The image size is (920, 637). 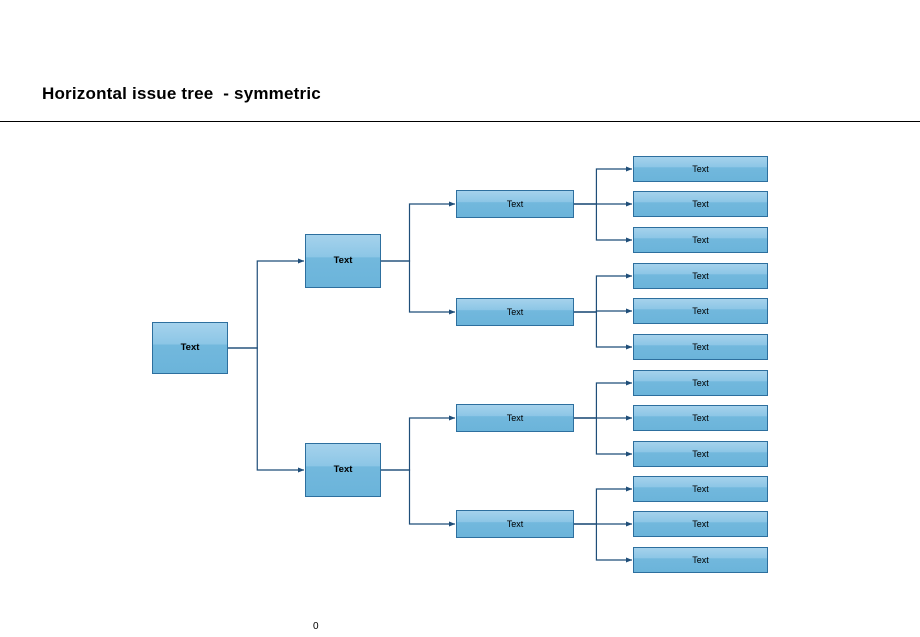 I want to click on connector-c2-to-d6, so click(x=603, y=330).